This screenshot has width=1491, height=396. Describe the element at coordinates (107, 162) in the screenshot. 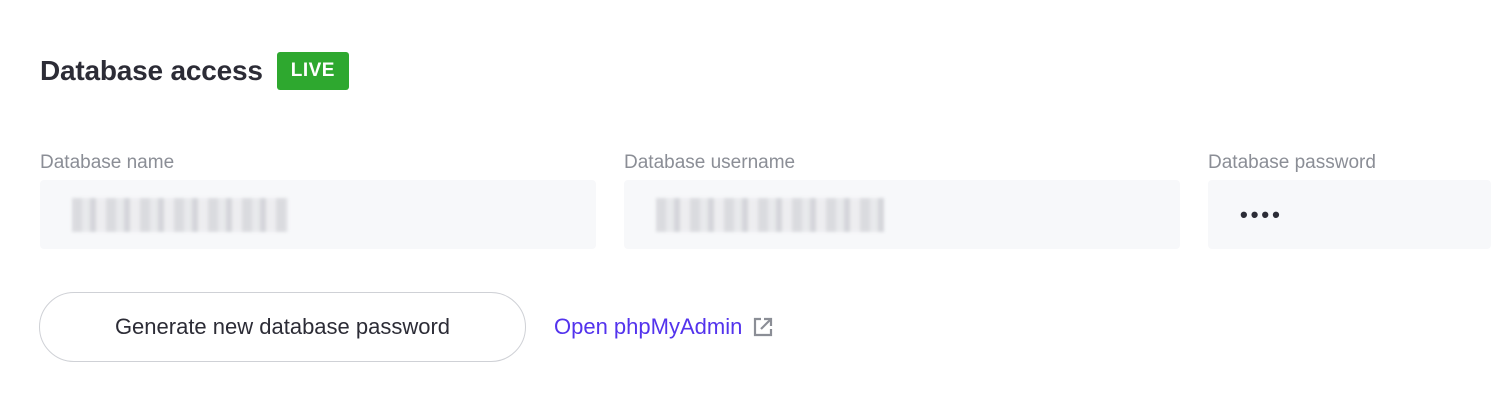

I see `database-name-label: Database name` at that location.